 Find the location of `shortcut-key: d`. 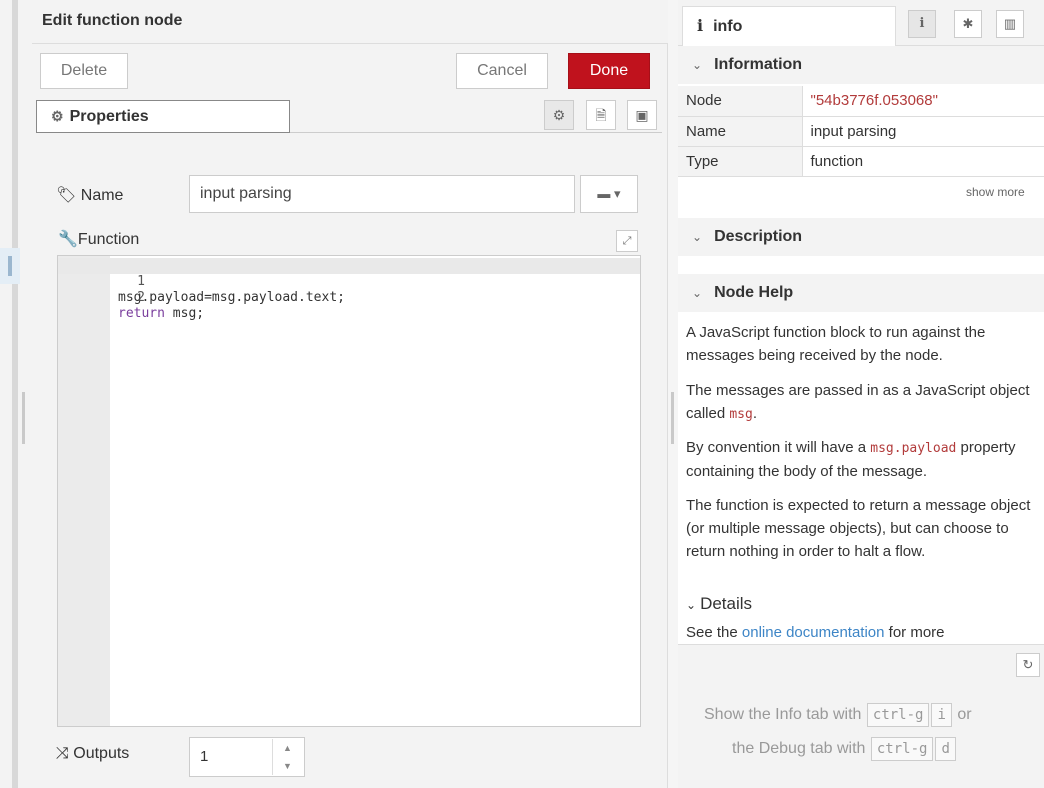

shortcut-key: d is located at coordinates (945, 749).